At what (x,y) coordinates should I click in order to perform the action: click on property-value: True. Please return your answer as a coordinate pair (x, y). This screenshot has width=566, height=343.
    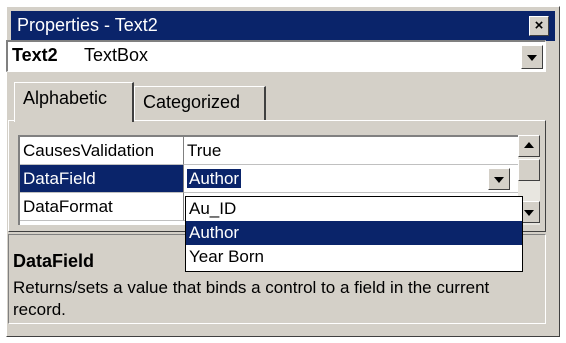
    Looking at the image, I should click on (351, 151).